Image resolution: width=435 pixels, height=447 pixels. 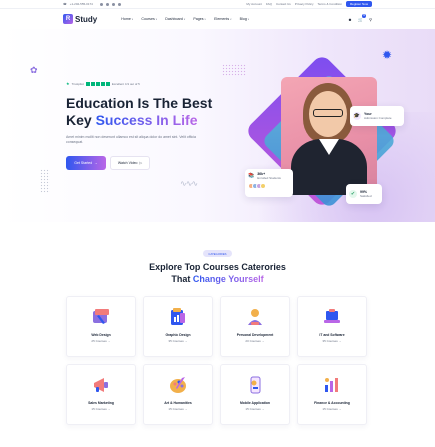 What do you see at coordinates (34, 70) in the screenshot?
I see `sparkle-icon: ✿` at bounding box center [34, 70].